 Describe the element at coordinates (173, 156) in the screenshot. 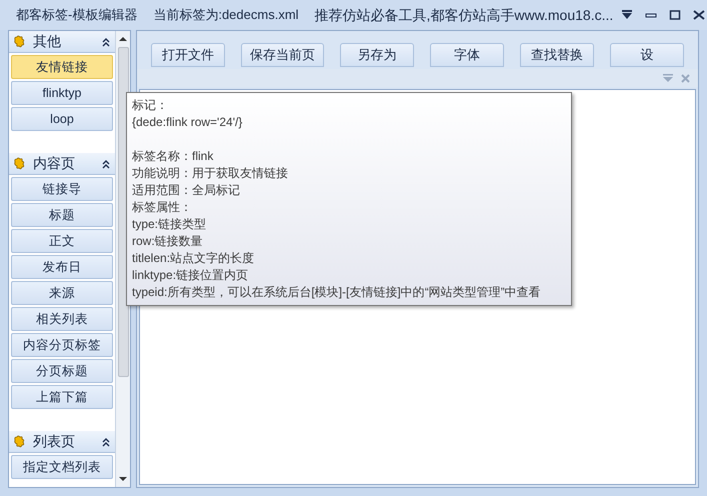

I see `tooltip-line: 标签名称：flink` at that location.